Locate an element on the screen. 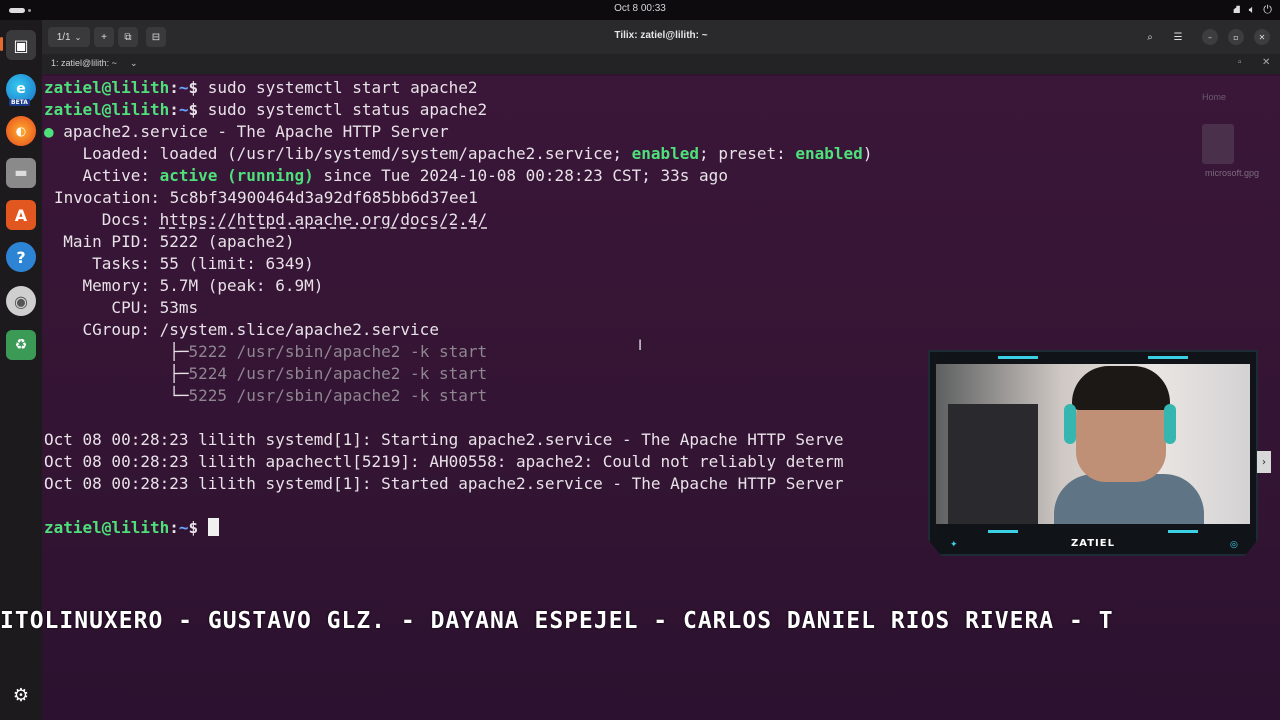 Image resolution: width=1280 pixels, height=720 pixels. firefox-icon: ◐ is located at coordinates (21, 131).